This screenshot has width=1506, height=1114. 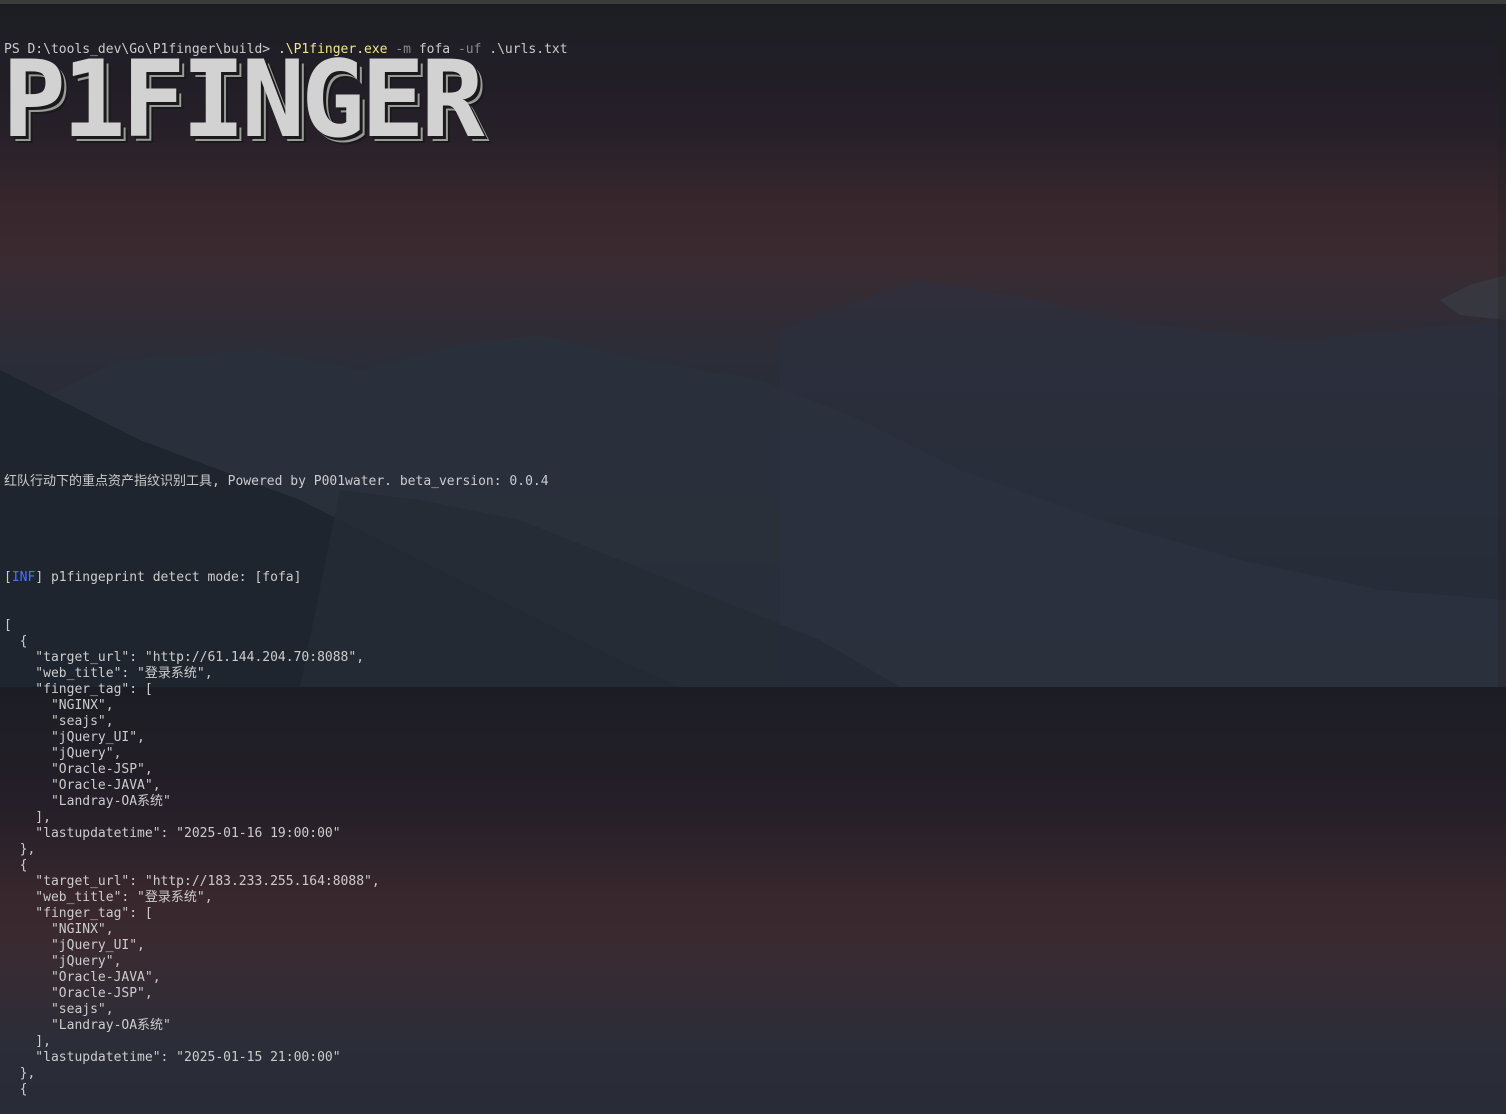 I want to click on info-line: [INF] p1fingeprint detect mode: [fofa], so click(x=286, y=578).